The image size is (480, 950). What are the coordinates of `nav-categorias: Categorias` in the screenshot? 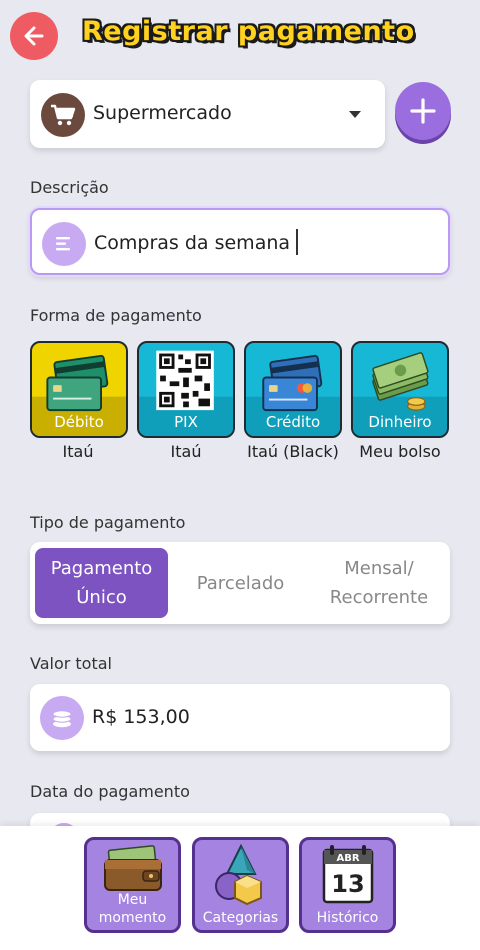 It's located at (240, 885).